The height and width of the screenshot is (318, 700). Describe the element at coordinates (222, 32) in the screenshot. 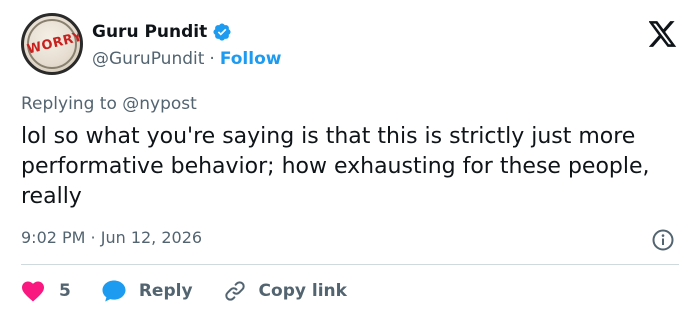

I see `verified-badge-icon` at that location.